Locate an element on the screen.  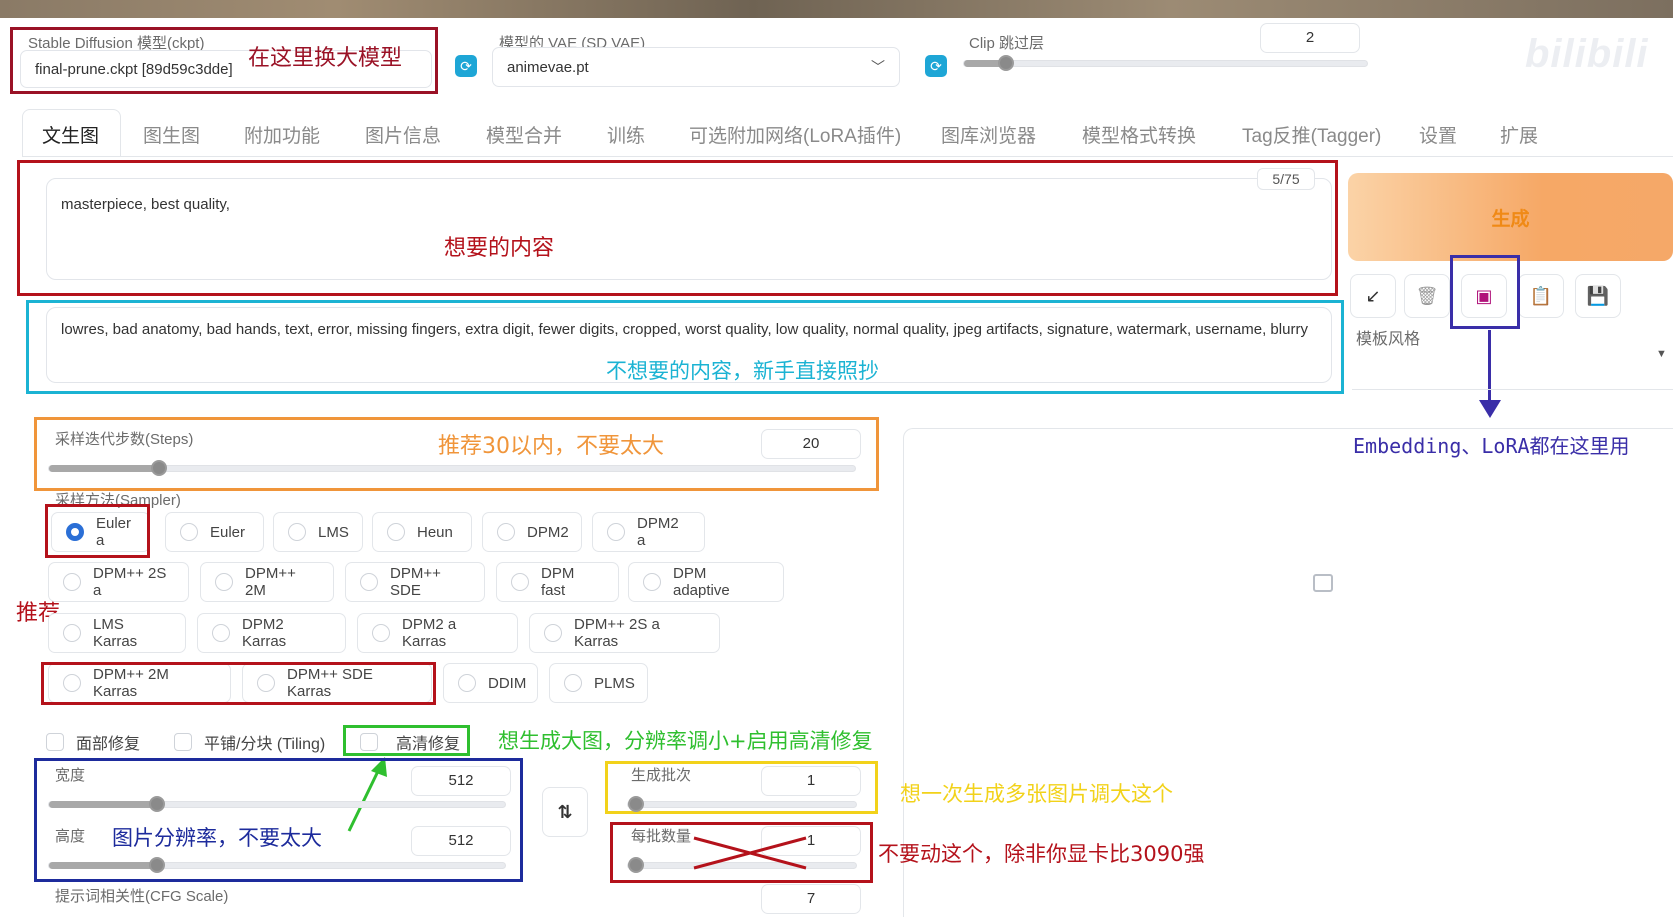
ckpt-value: final-prune.ckpt [89d59c3dde] is located at coordinates (134, 69).